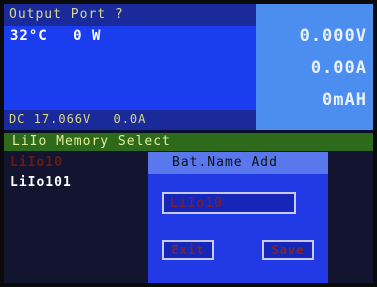  Describe the element at coordinates (333, 36) in the screenshot. I see `voltage-readout: 0.000V` at that location.